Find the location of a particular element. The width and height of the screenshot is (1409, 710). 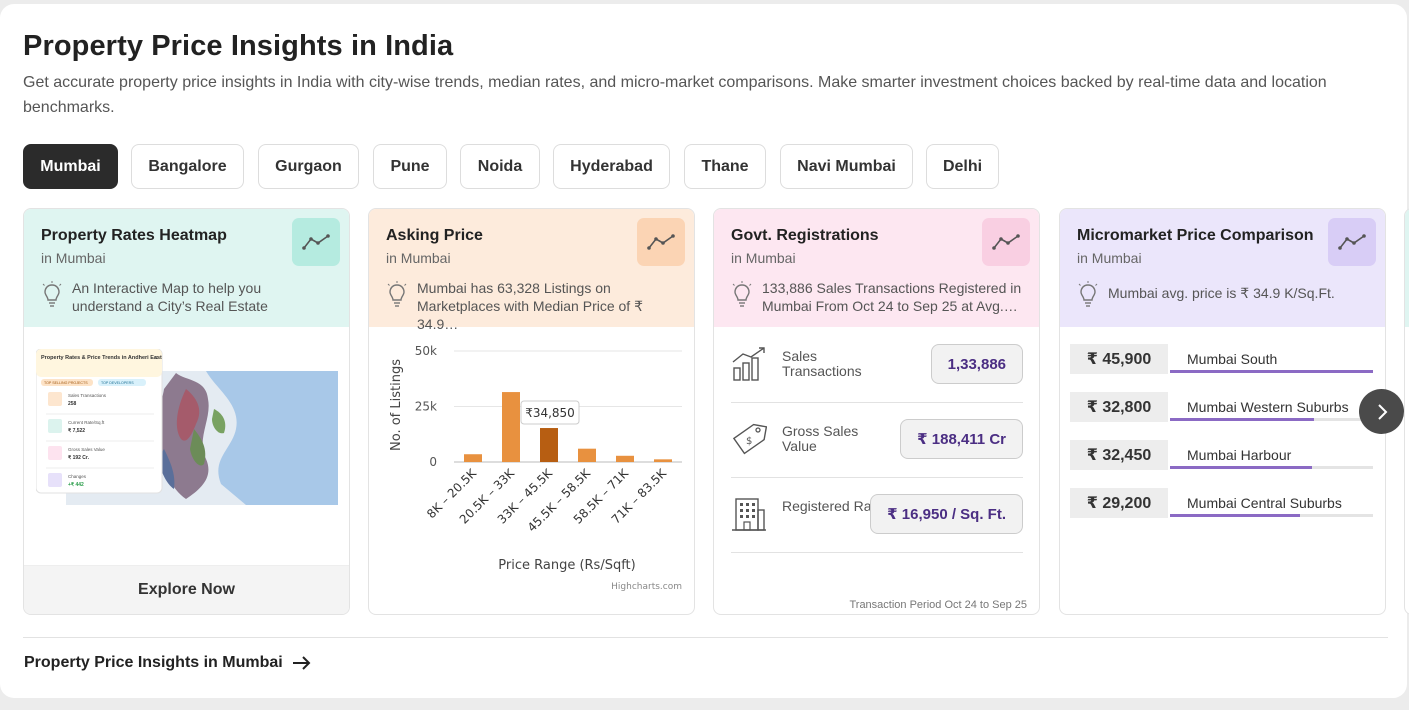

micromarket-row: ₹ 45,900 Mumbai South is located at coordinates (1221, 360).